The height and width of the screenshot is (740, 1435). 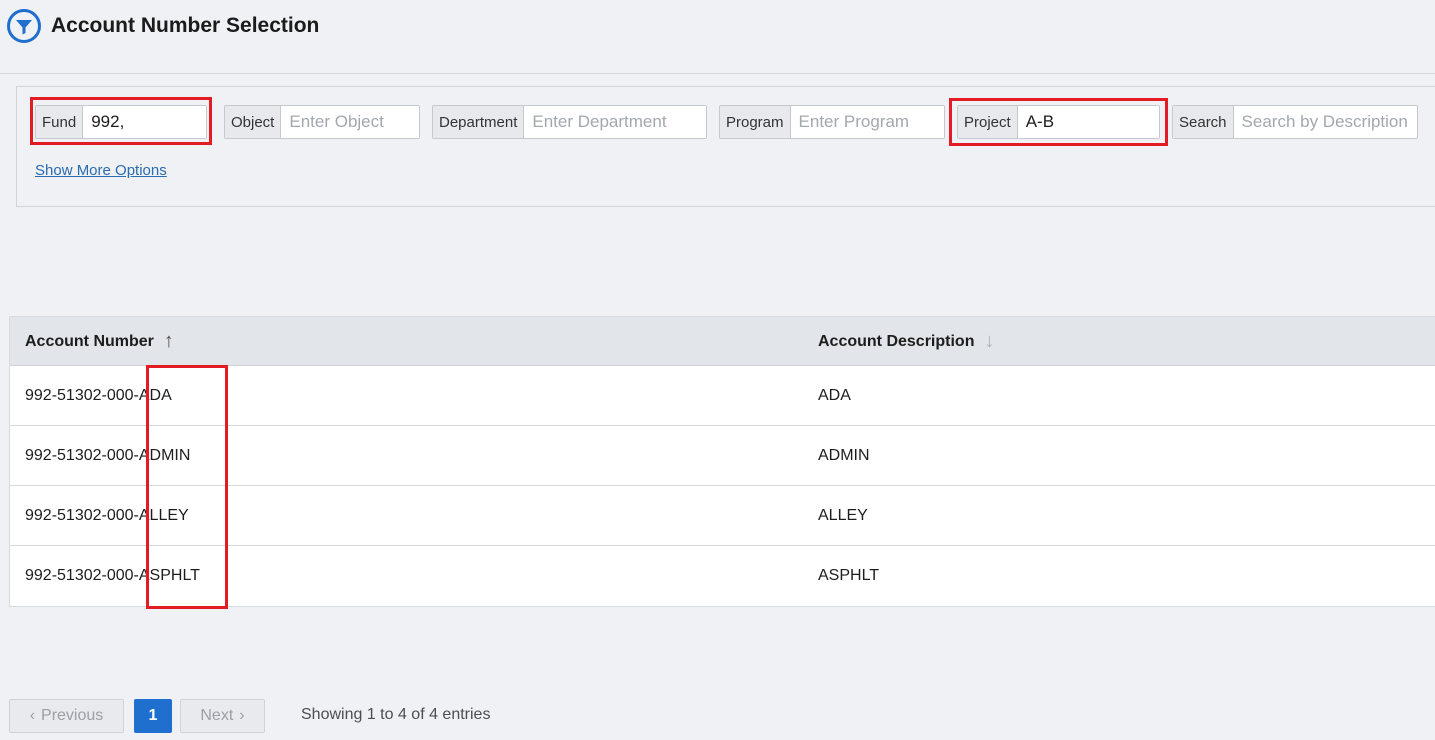 I want to click on table-header: Account Number ↑ Account Description ↓, so click(x=722, y=341).